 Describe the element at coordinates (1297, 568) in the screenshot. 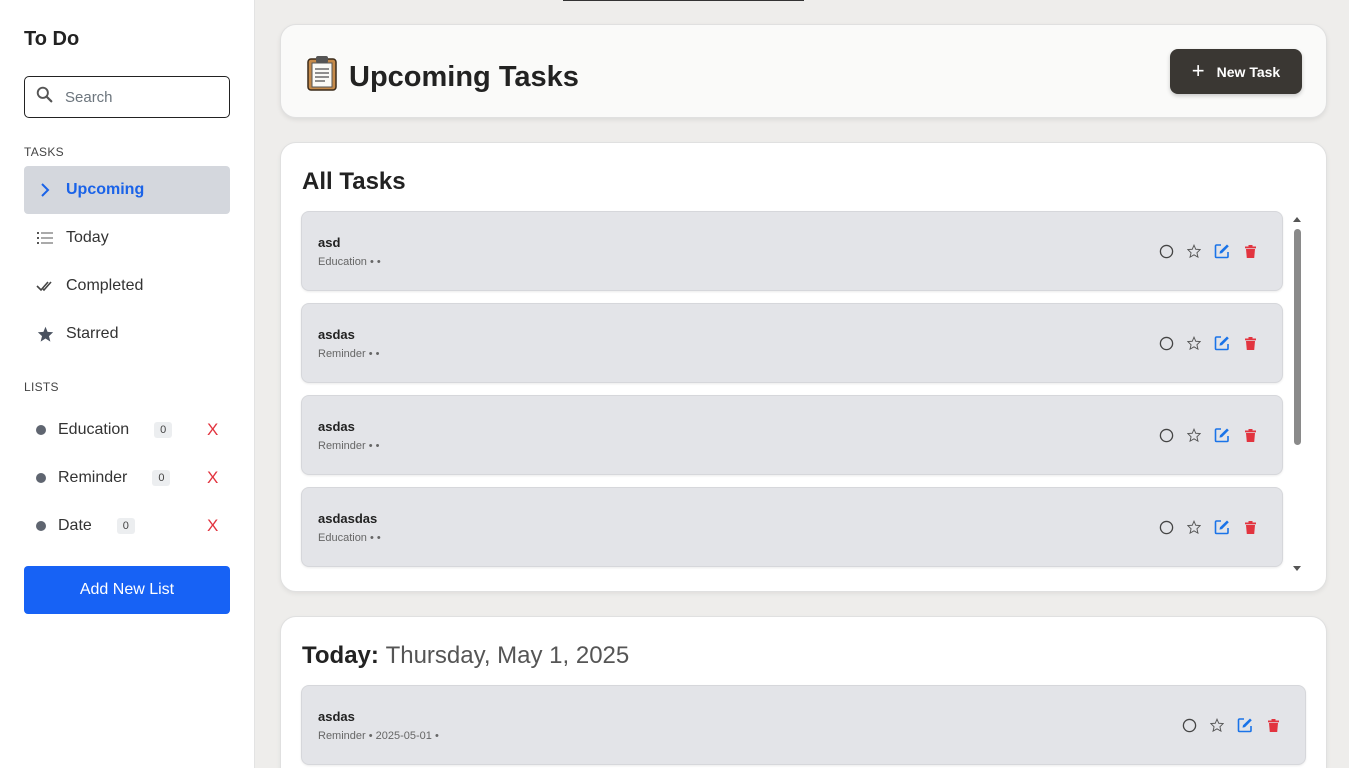

I see `scroll-down-arrow-icon` at that location.